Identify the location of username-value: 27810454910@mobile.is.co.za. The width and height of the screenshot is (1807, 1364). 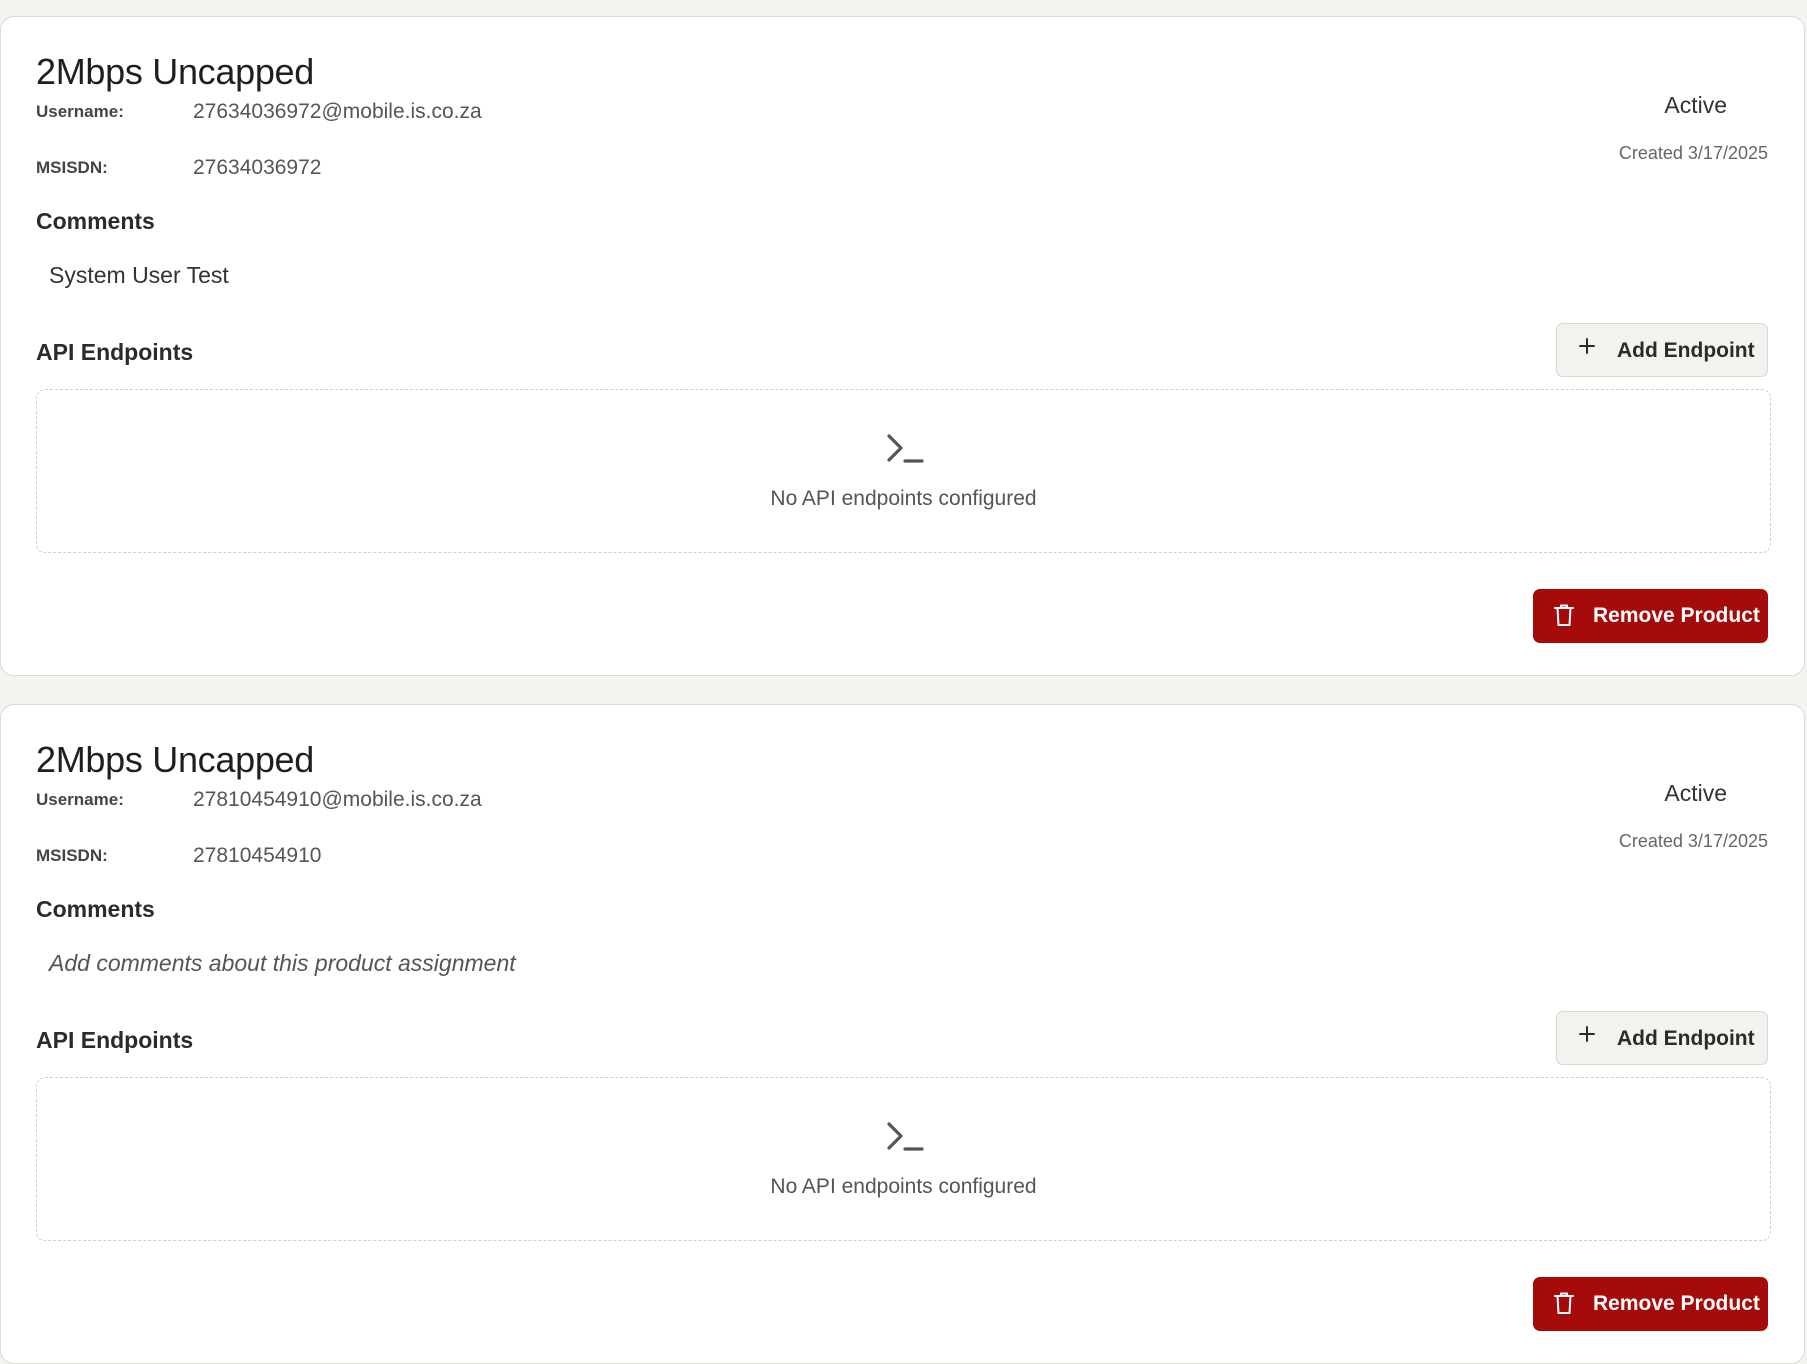
(337, 799).